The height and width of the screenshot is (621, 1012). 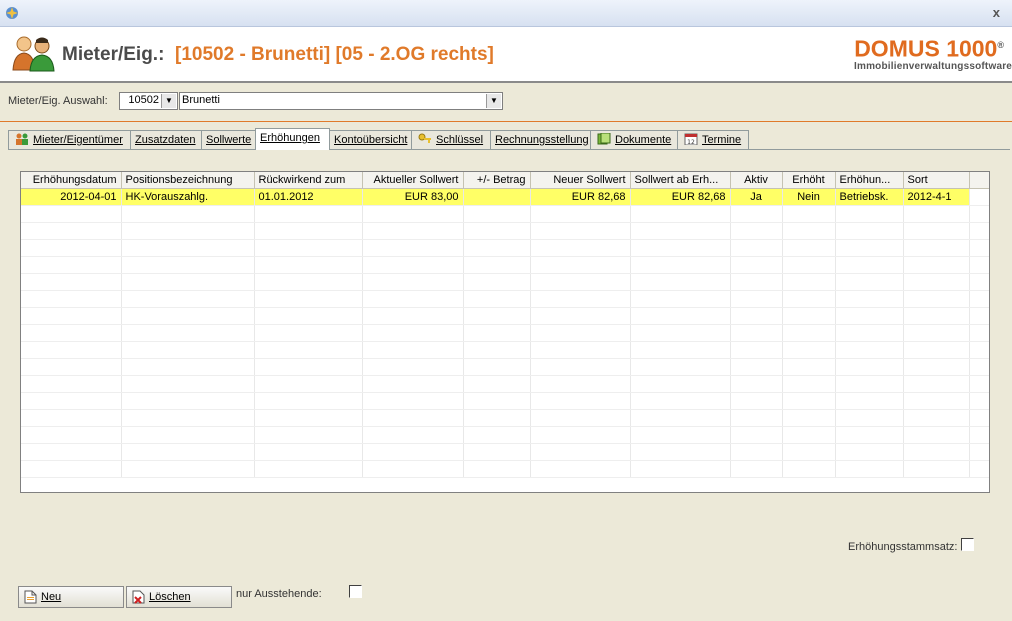 I want to click on column-header: Positionsbezeichnung, so click(x=188, y=180).